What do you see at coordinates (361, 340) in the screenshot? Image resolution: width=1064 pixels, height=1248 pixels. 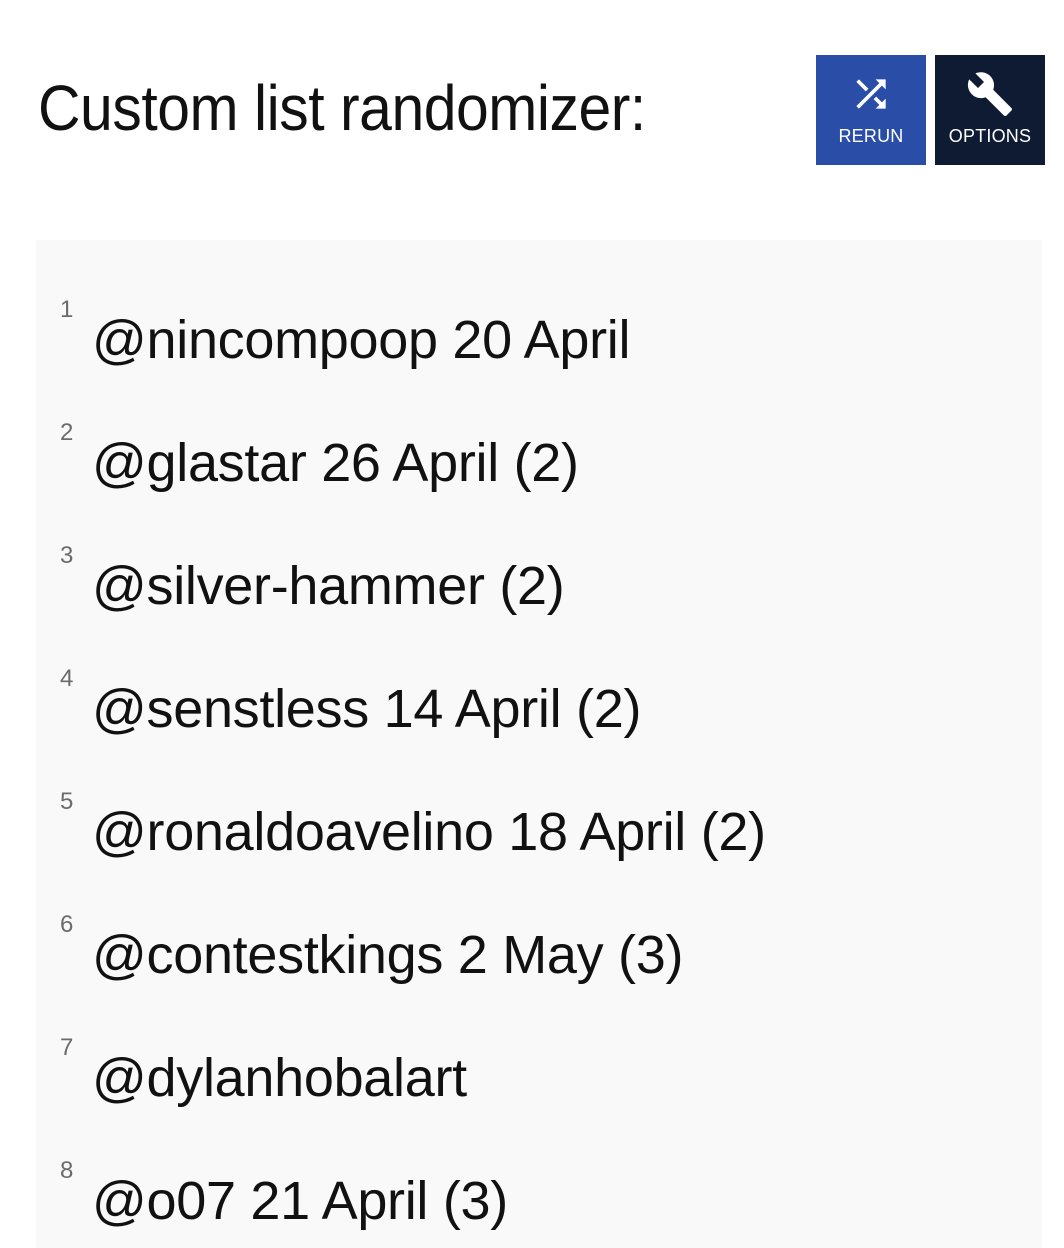 I see `item-text: @nincompoop 20 April` at bounding box center [361, 340].